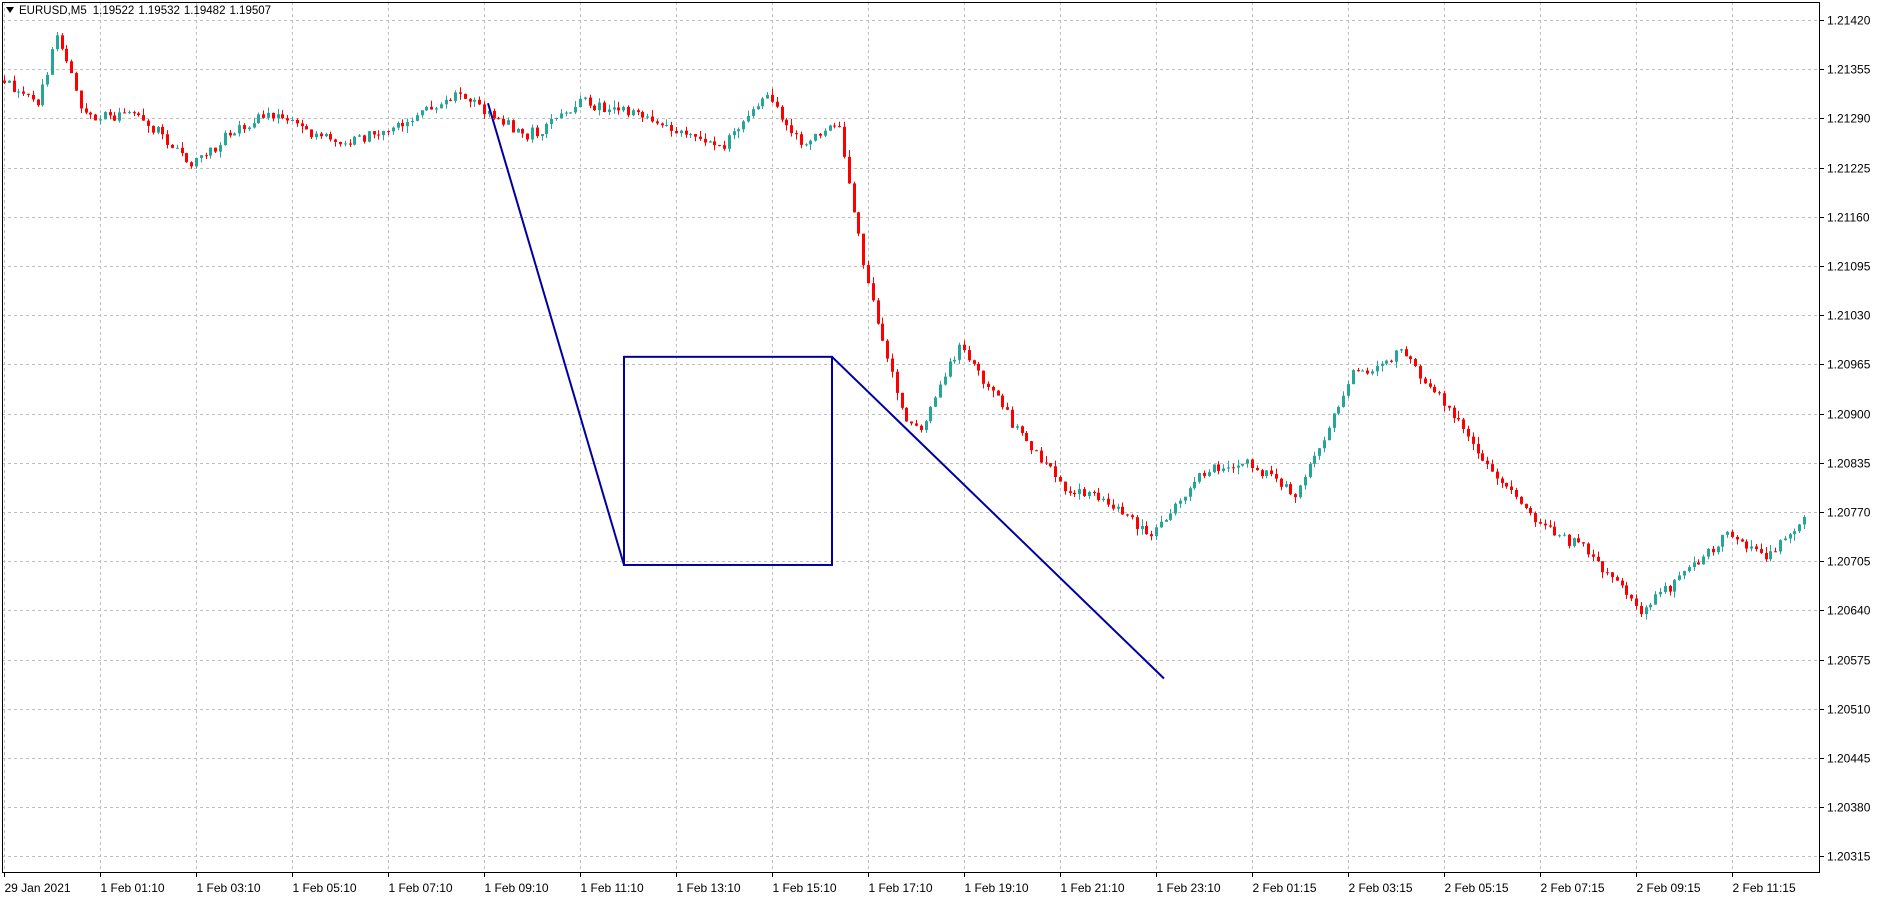 The width and height of the screenshot is (1879, 900). I want to click on x-tick-label: 2 Feb 09:15, so click(1669, 888).